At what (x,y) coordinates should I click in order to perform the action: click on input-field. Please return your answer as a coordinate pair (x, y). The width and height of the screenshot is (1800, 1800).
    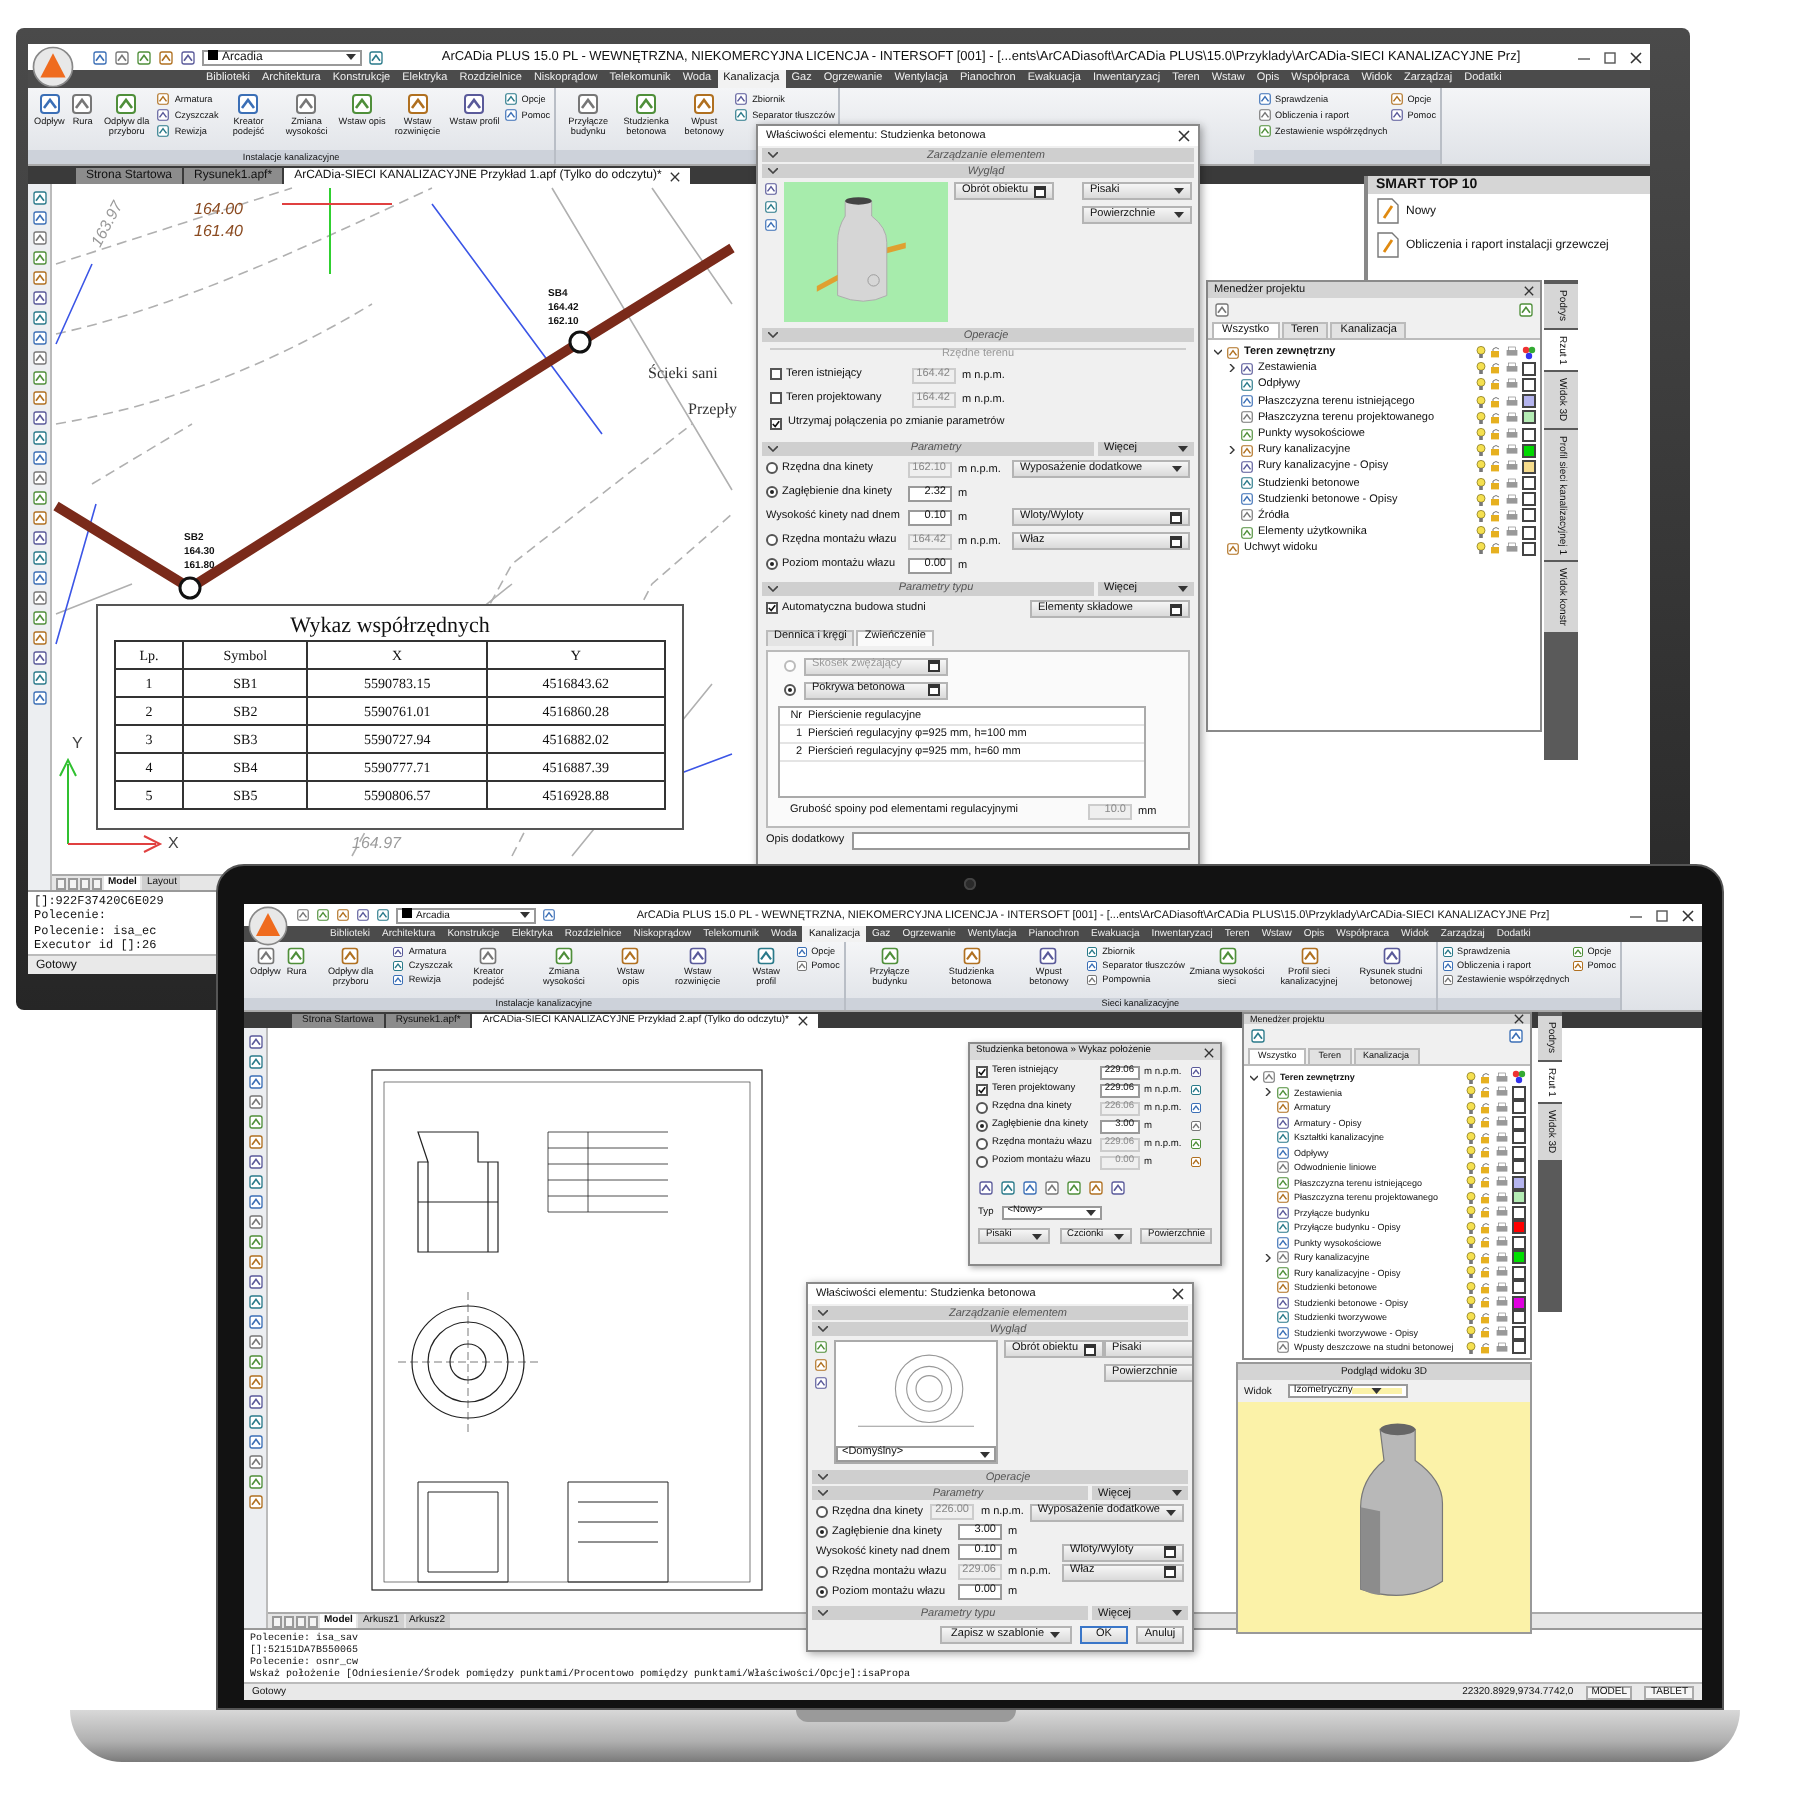
    Looking at the image, I should click on (1021, 840).